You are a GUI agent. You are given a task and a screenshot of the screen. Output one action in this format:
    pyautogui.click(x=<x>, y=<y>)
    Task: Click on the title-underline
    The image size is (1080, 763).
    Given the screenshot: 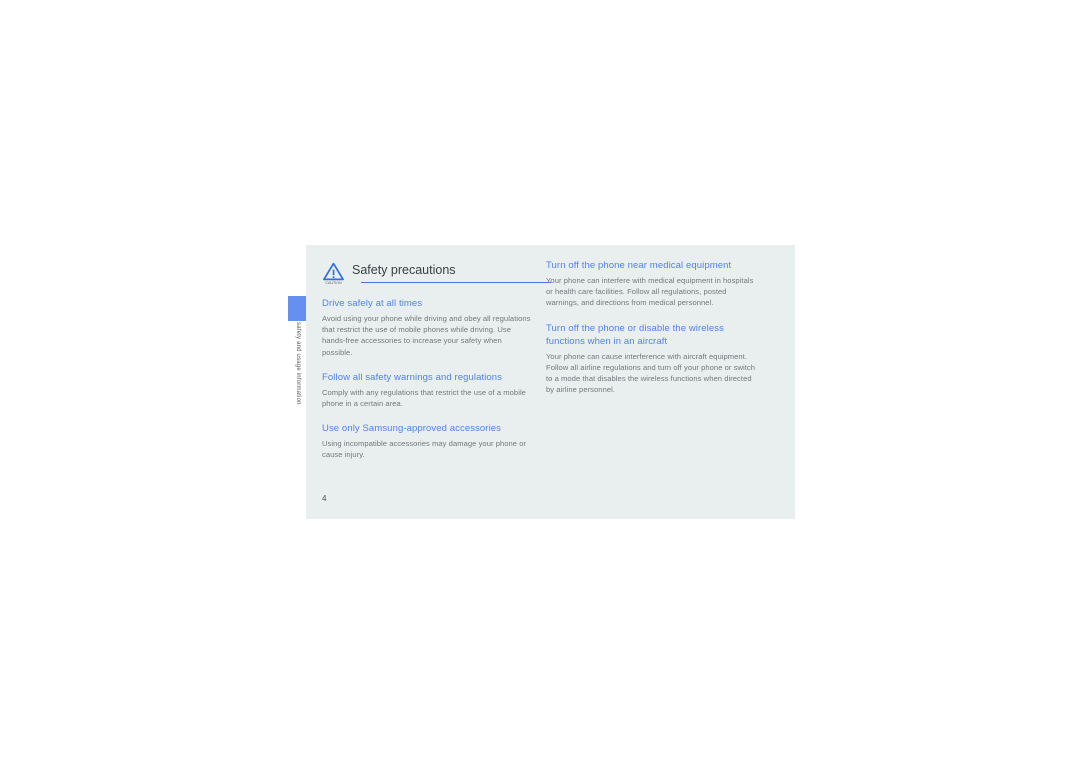 What is the action you would take?
    pyautogui.click(x=456, y=282)
    